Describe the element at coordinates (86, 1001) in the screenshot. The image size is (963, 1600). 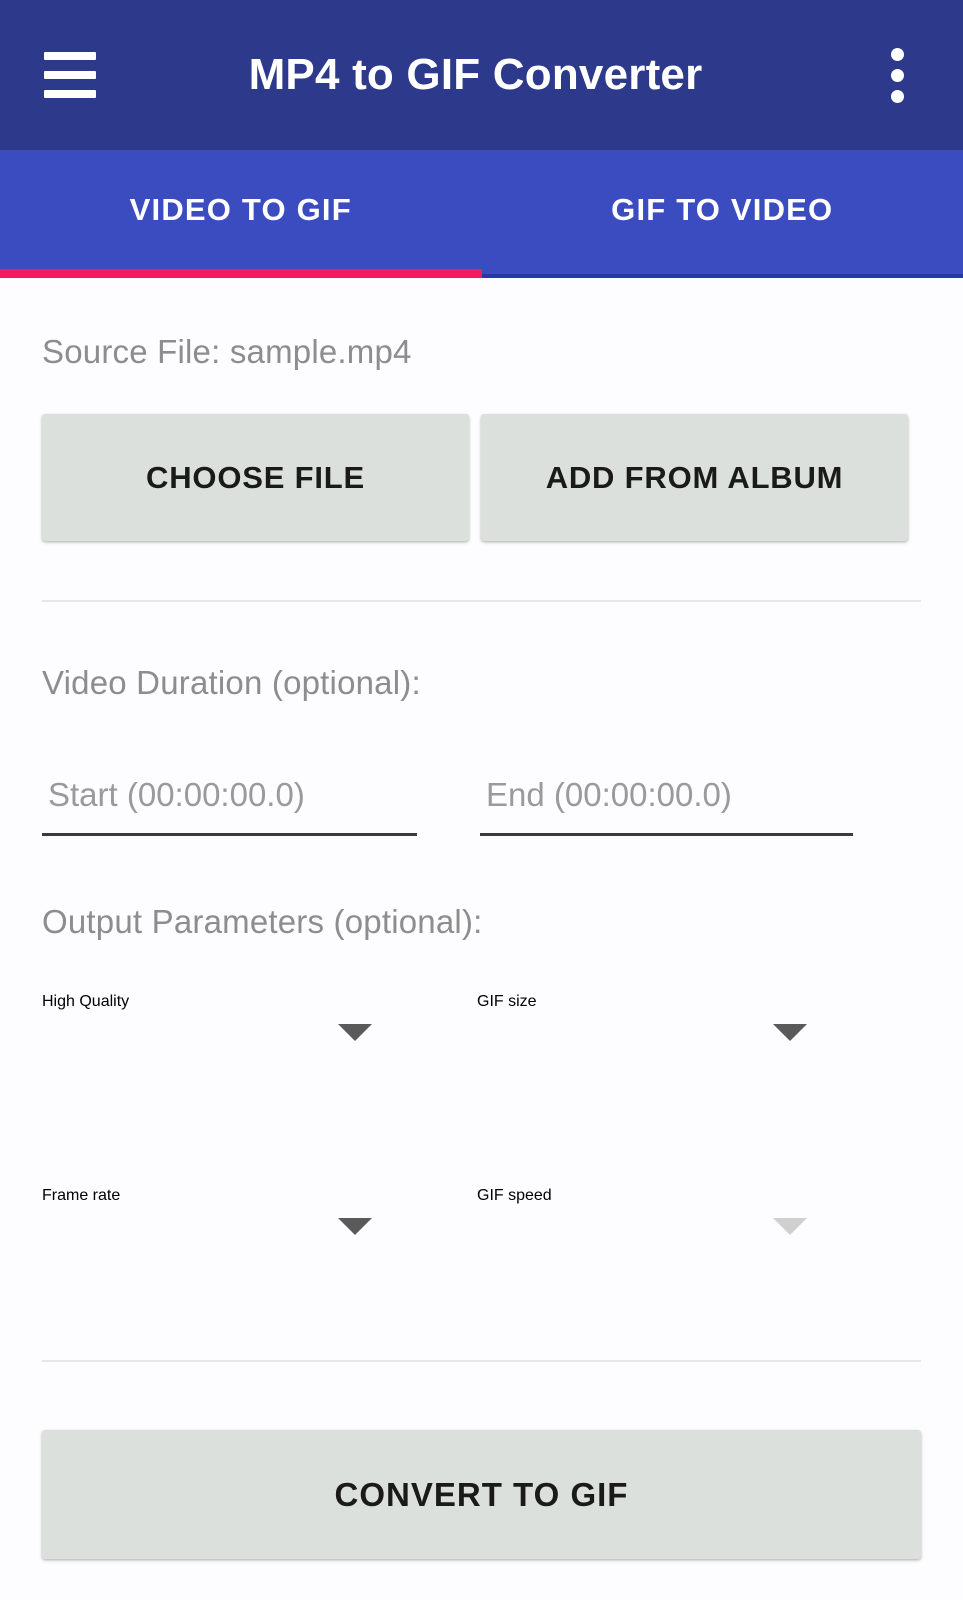
I see `quality-value: High Quality` at that location.